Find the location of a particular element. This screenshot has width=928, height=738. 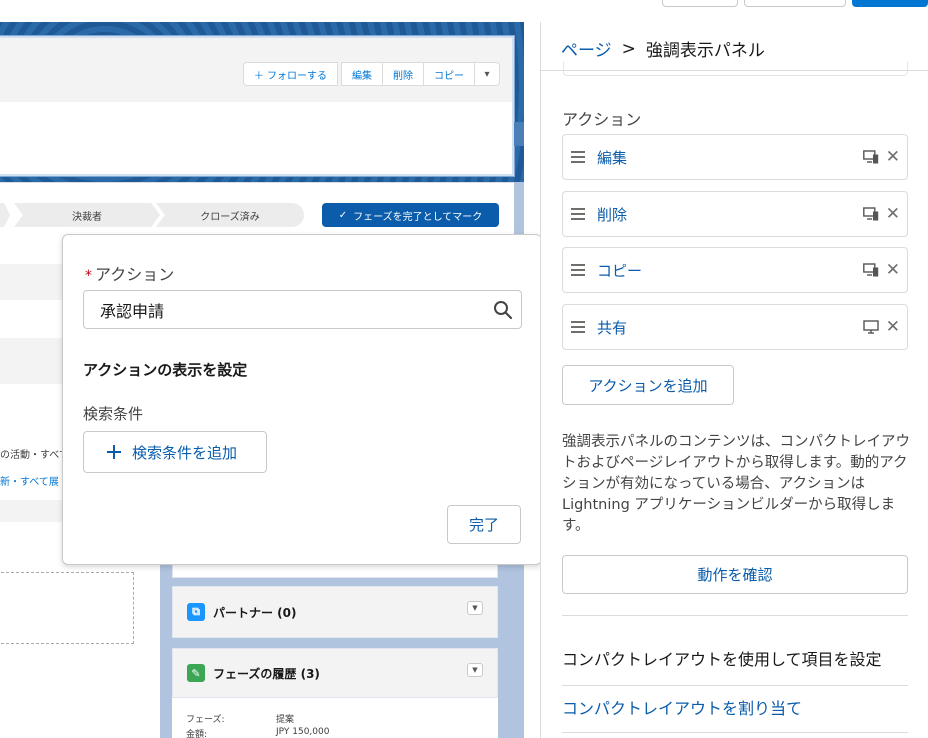

path-stage-decision-maker: 決裁者 is located at coordinates (87, 215).